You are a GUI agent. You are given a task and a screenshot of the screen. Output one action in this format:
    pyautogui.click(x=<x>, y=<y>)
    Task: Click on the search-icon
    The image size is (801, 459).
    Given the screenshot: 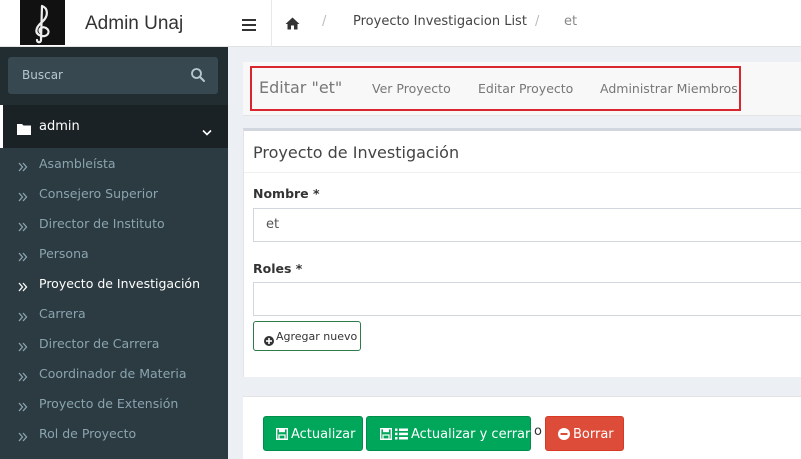 What is the action you would take?
    pyautogui.click(x=198, y=75)
    